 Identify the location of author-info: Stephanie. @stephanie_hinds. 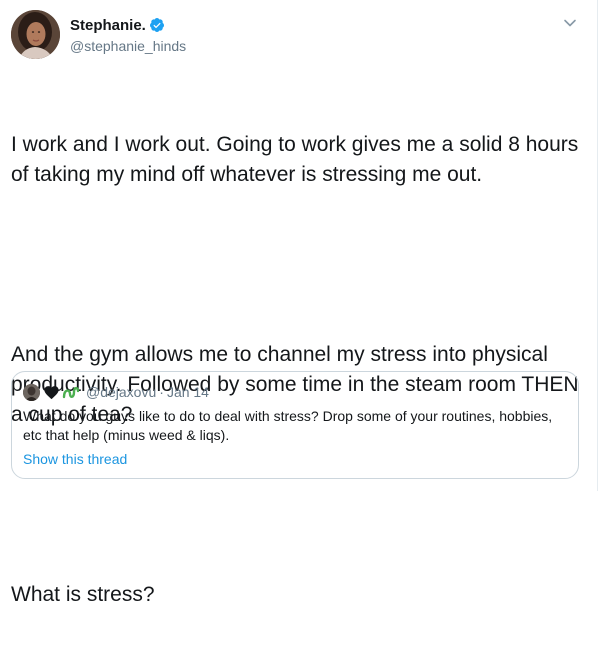
(128, 35).